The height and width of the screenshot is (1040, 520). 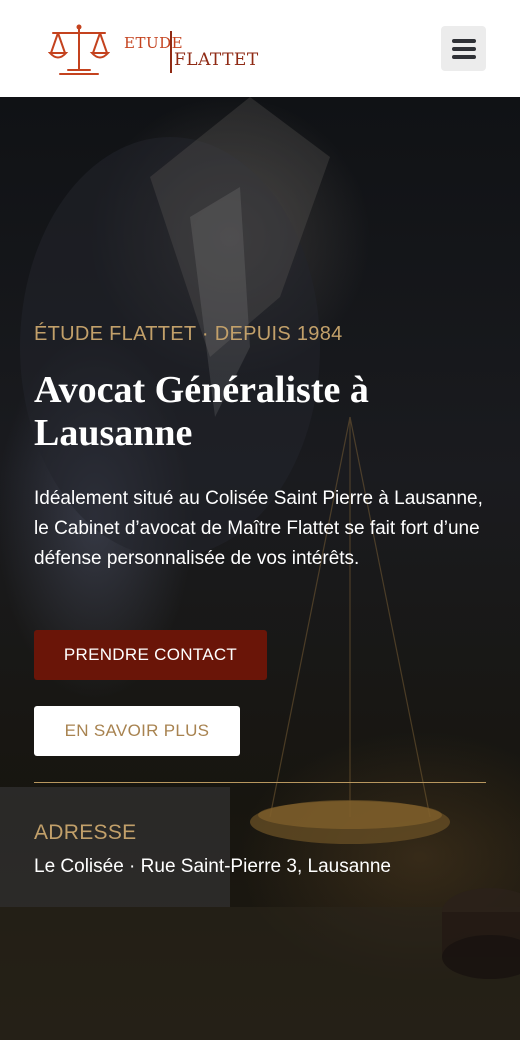 What do you see at coordinates (201, 411) in the screenshot?
I see `hero-title: Avocat Généraliste à Lausanne` at bounding box center [201, 411].